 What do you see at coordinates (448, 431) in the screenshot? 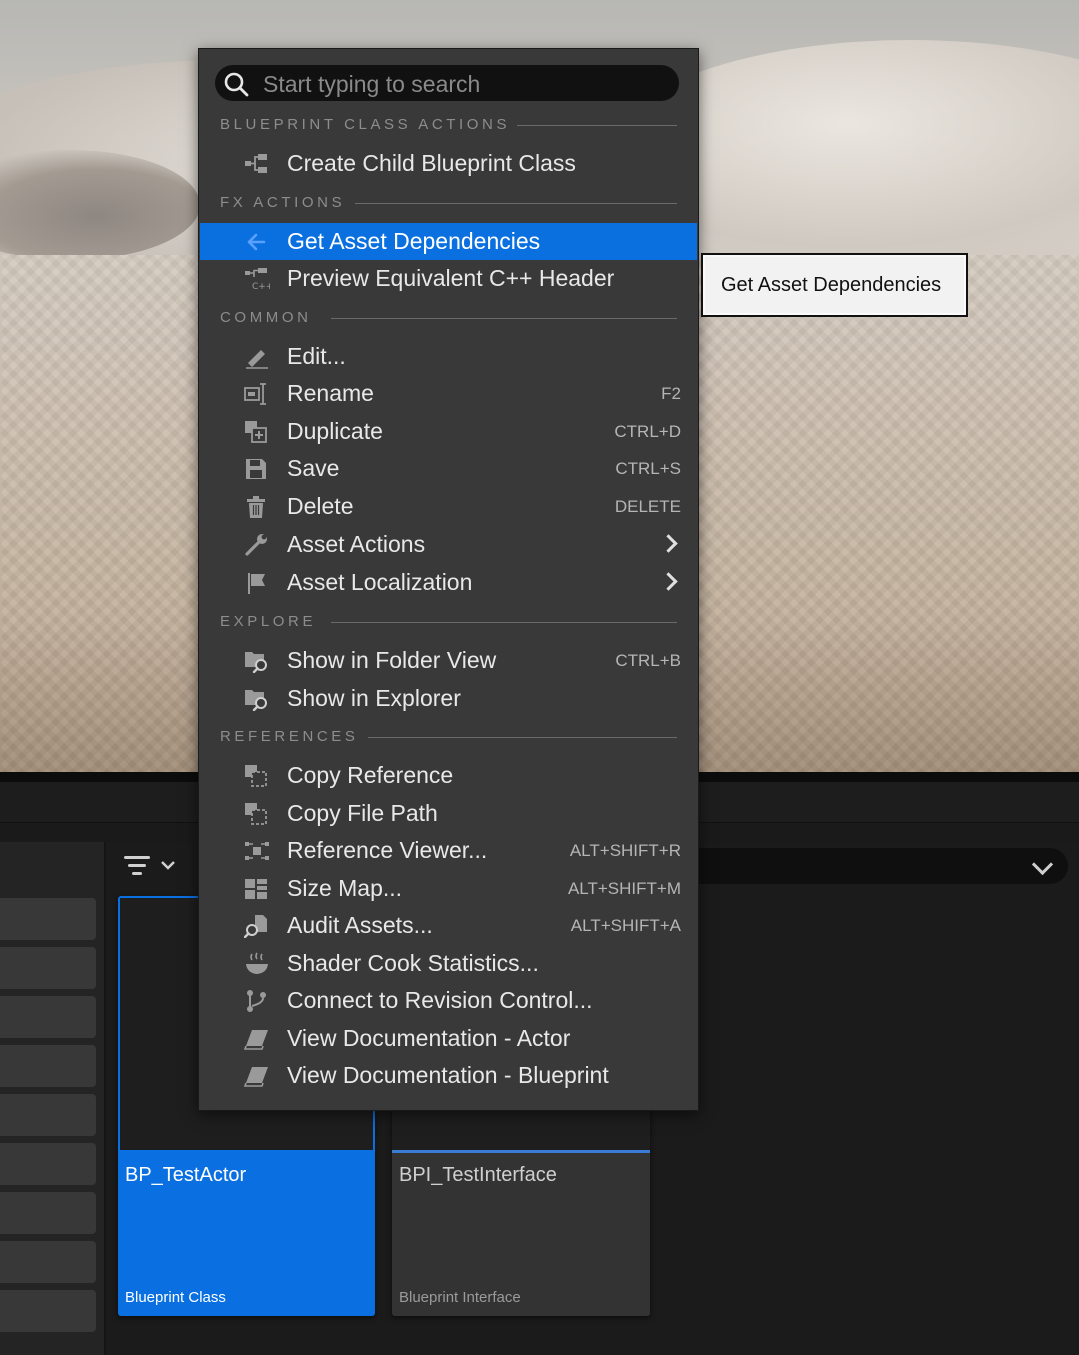
I see `menu-item-duplicate: Duplicate CTRL+D` at bounding box center [448, 431].